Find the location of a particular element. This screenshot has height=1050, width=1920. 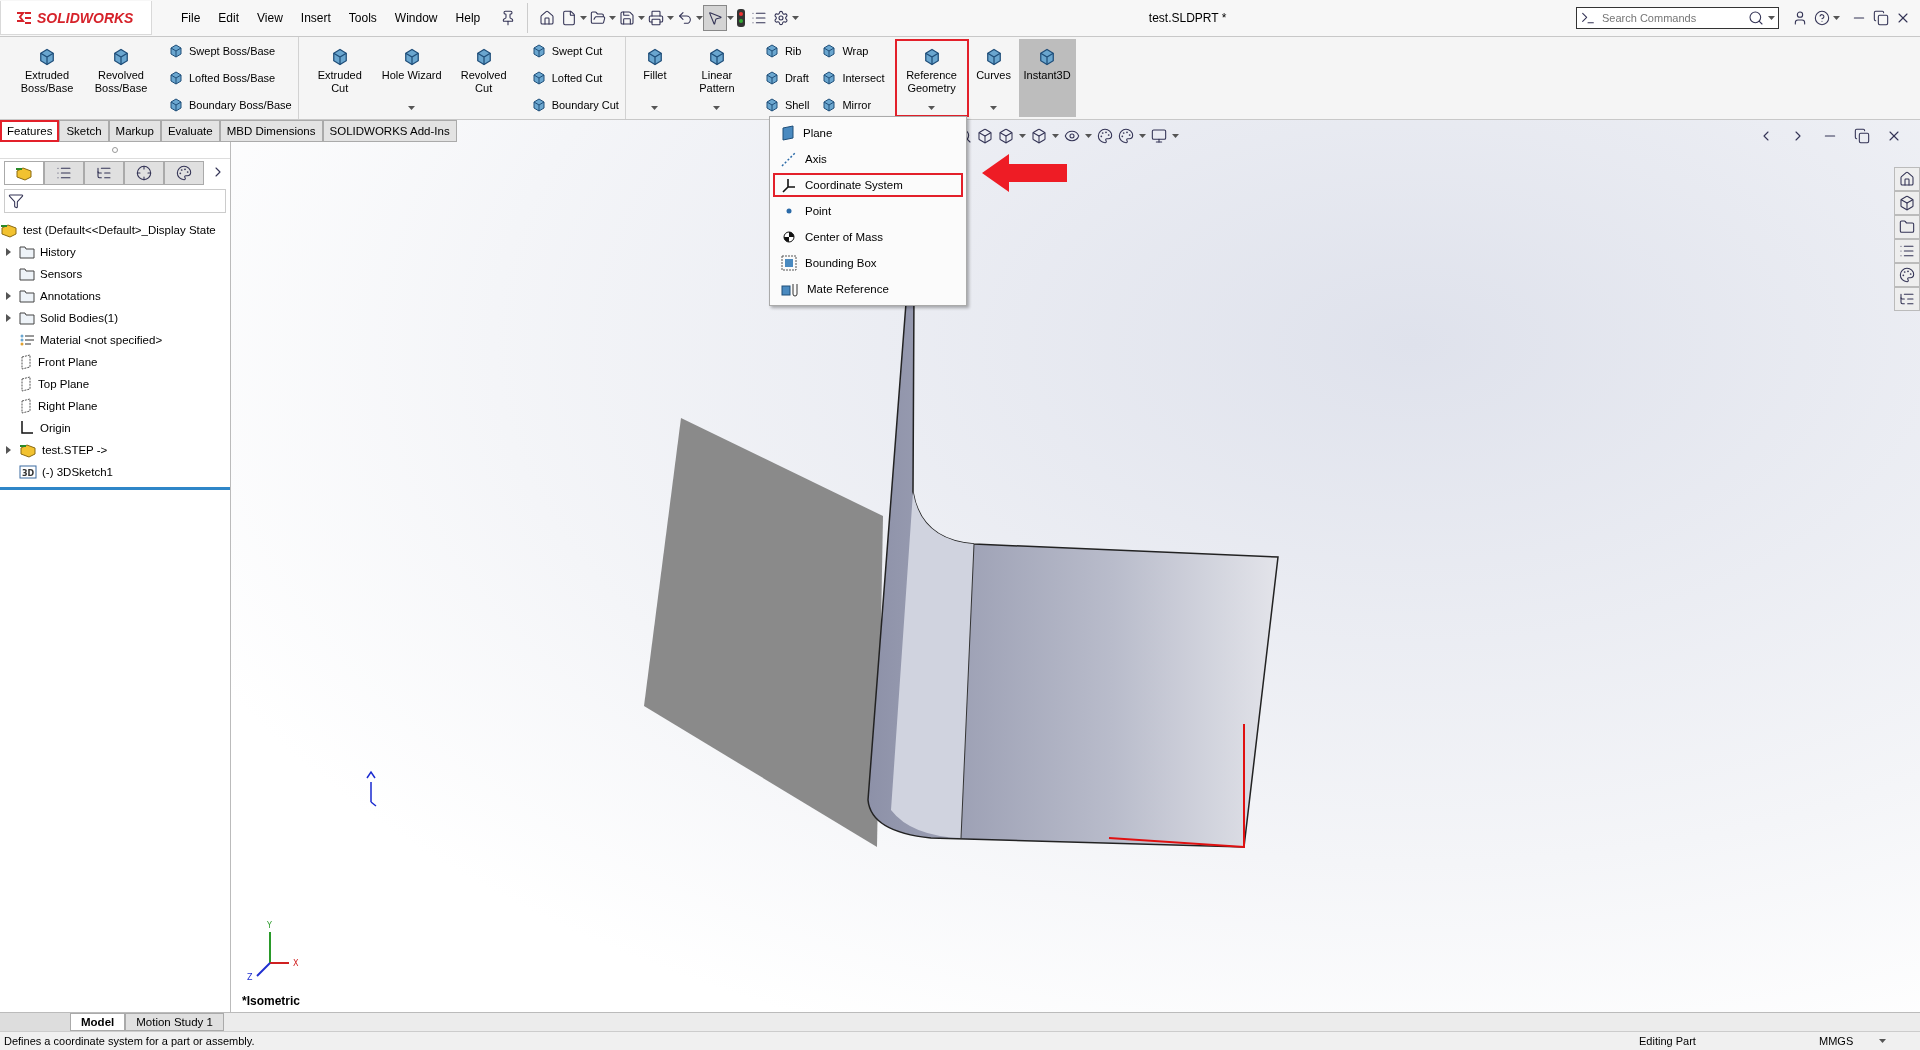

menu-item: View is located at coordinates (270, 18).